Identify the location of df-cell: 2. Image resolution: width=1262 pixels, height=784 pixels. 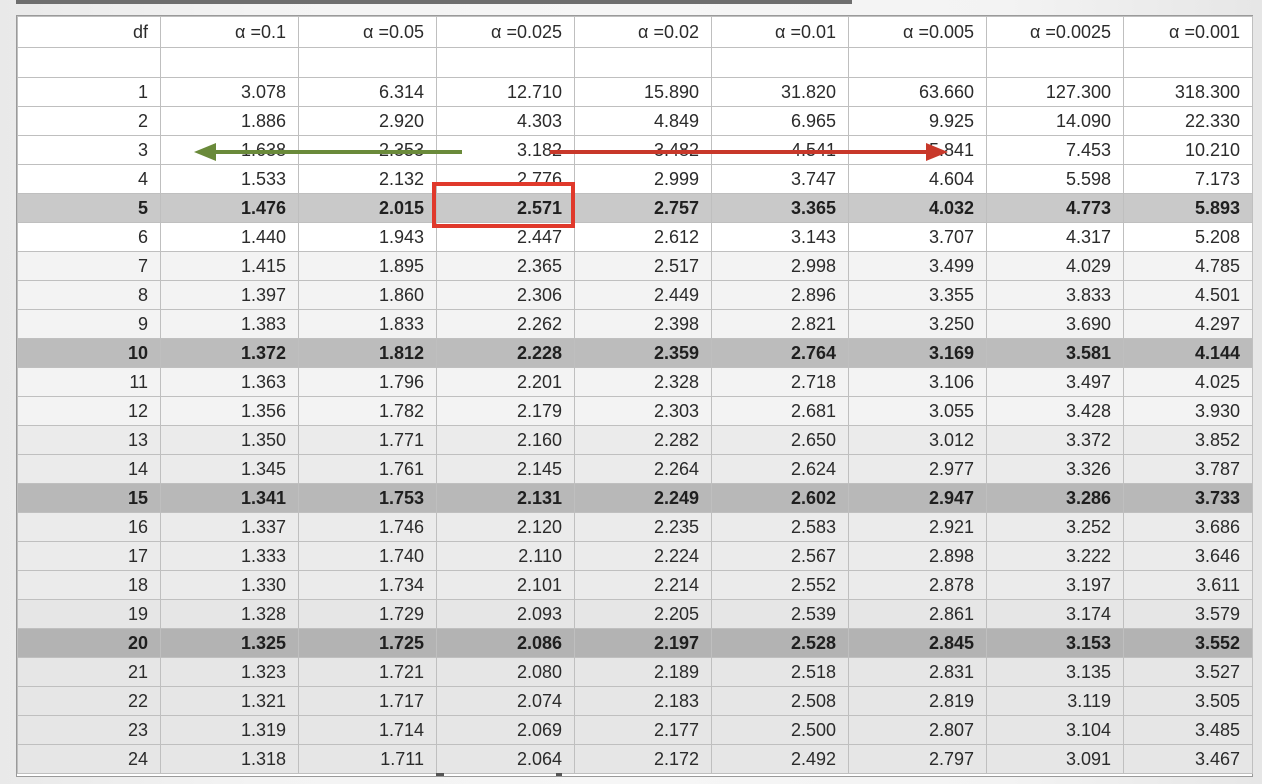
(89, 121).